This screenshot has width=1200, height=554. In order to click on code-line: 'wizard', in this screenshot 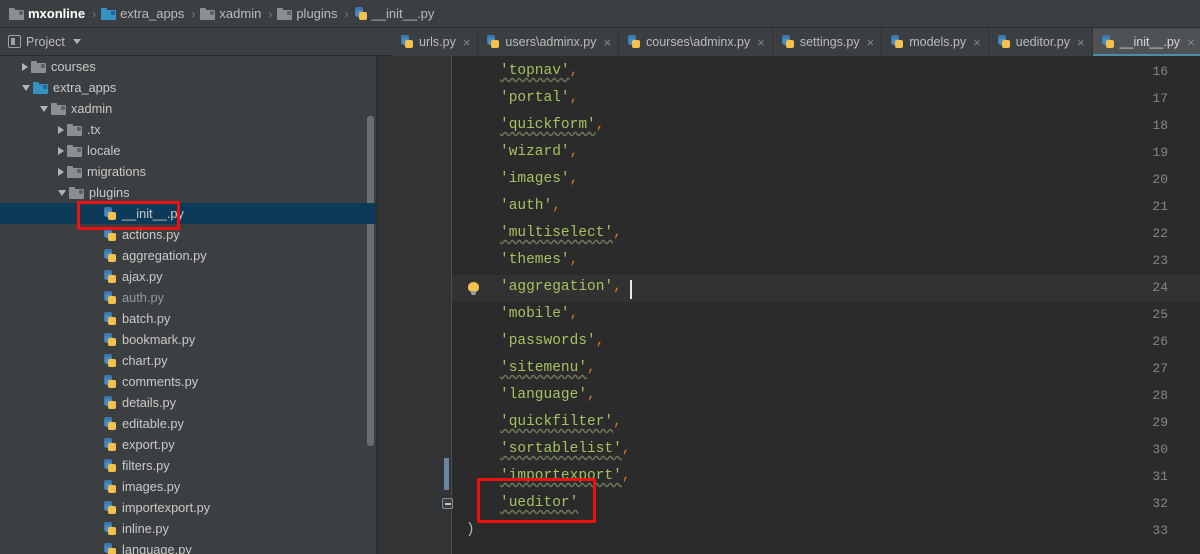, I will do `click(515, 152)`.